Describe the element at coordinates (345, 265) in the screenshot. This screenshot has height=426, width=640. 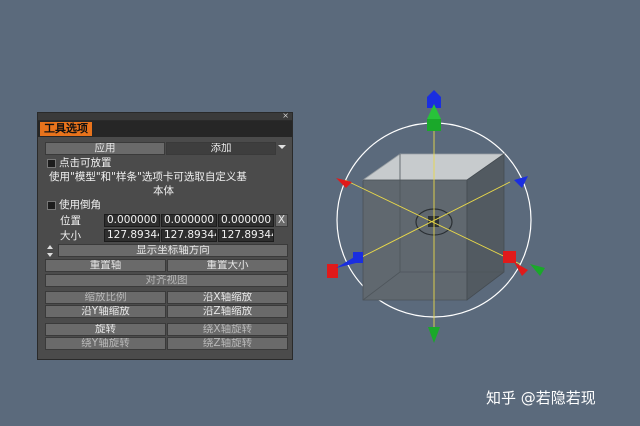
I see `x-axis-handle-bottom-left` at that location.